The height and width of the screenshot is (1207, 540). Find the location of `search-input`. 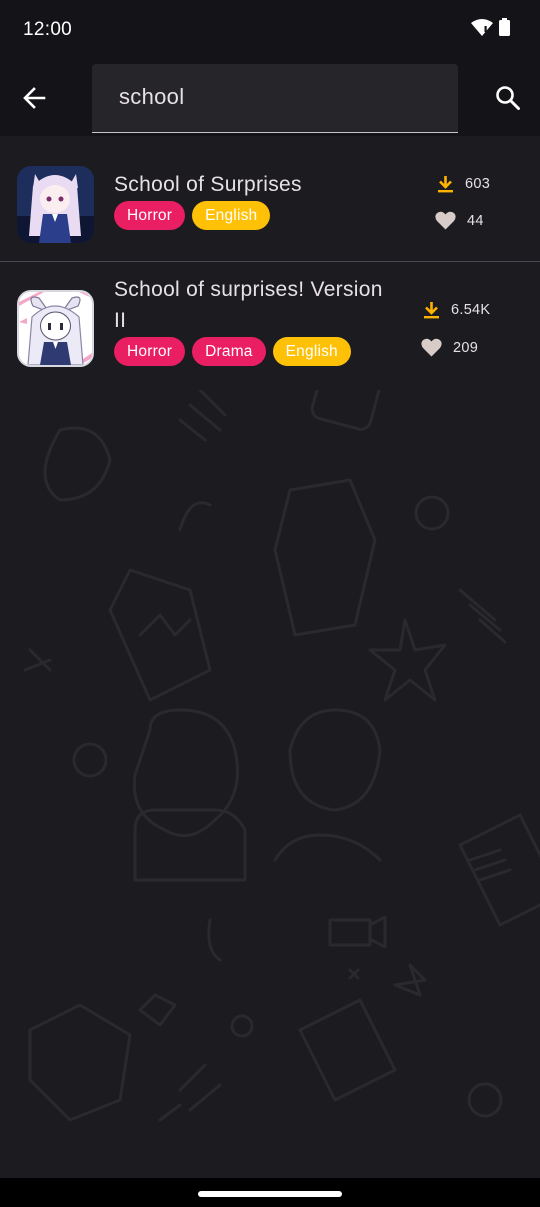

search-input is located at coordinates (279, 97).